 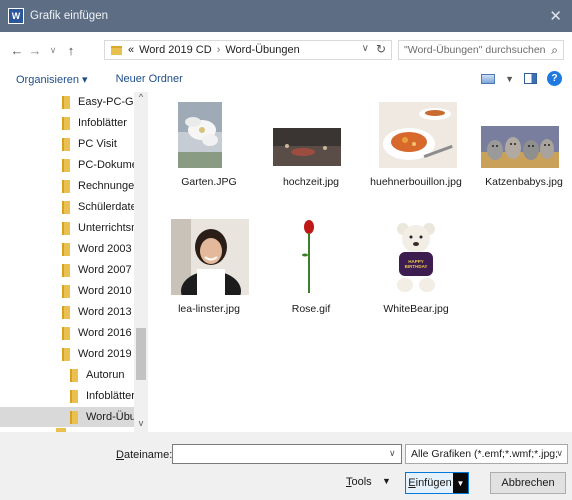 What do you see at coordinates (200, 135) in the screenshot?
I see `garten-thumbnail` at bounding box center [200, 135].